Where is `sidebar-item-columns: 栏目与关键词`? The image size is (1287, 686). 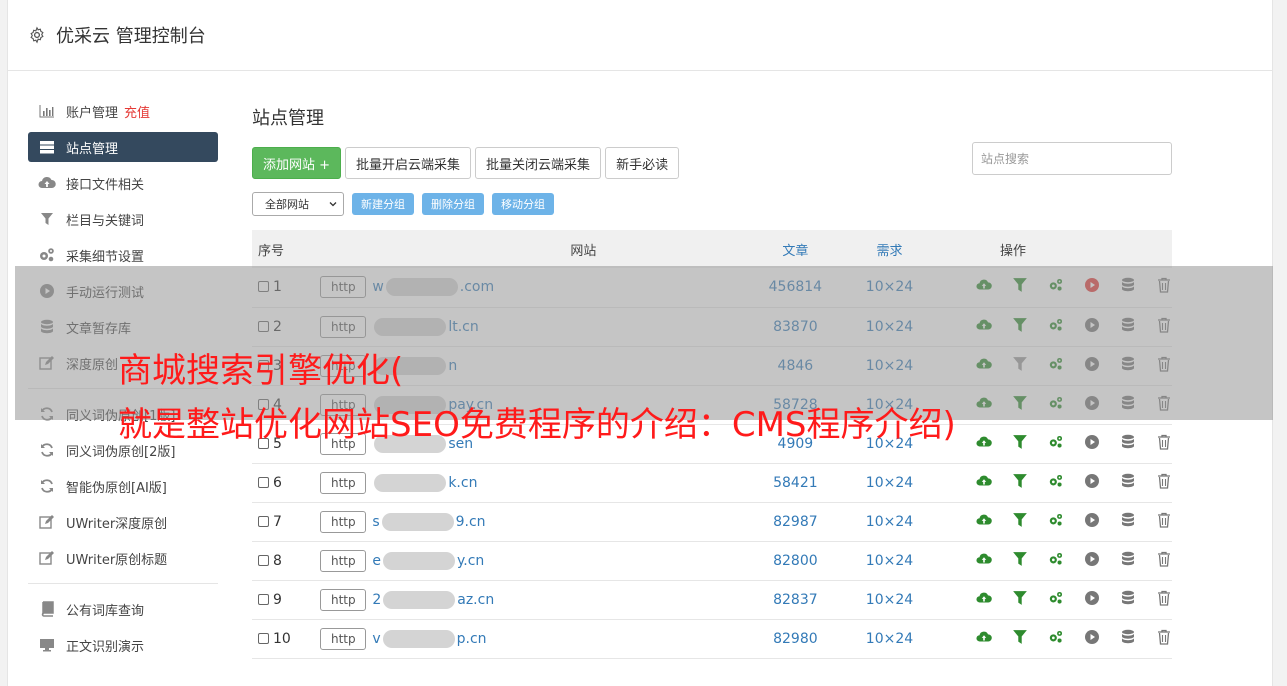 sidebar-item-columns: 栏目与关键词 is located at coordinates (123, 219).